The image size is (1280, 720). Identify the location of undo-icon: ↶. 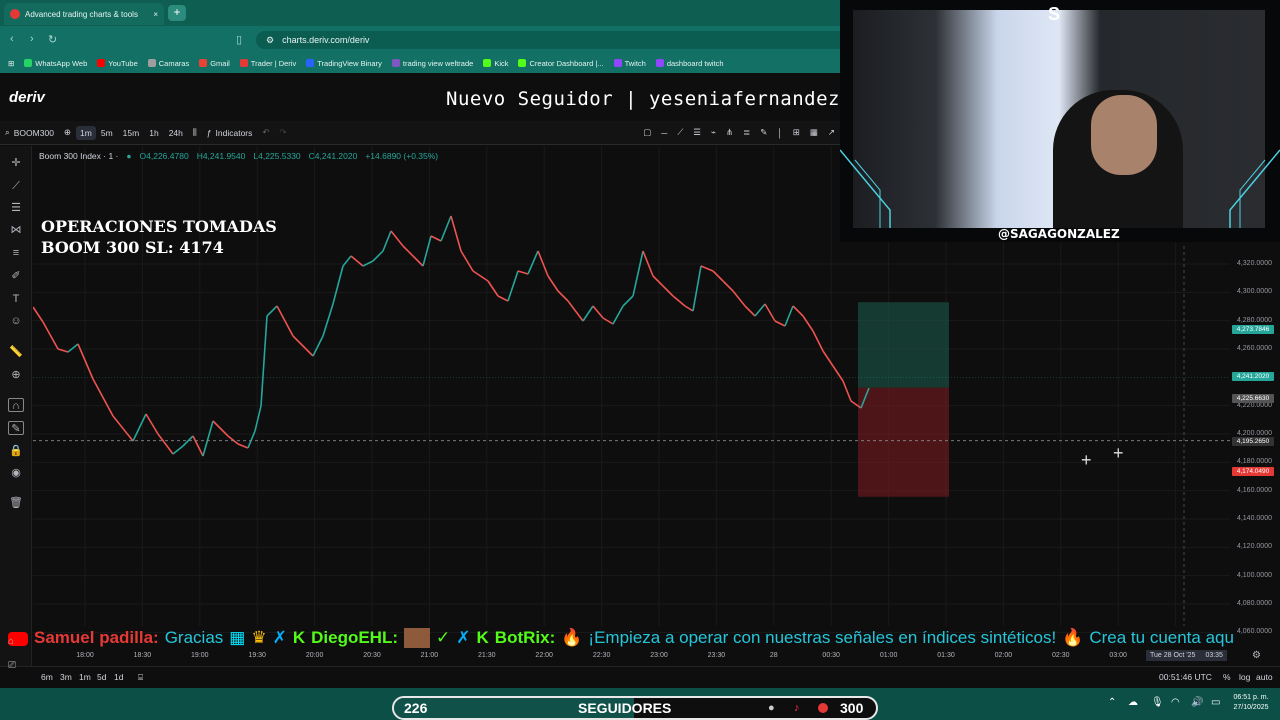
(265, 132).